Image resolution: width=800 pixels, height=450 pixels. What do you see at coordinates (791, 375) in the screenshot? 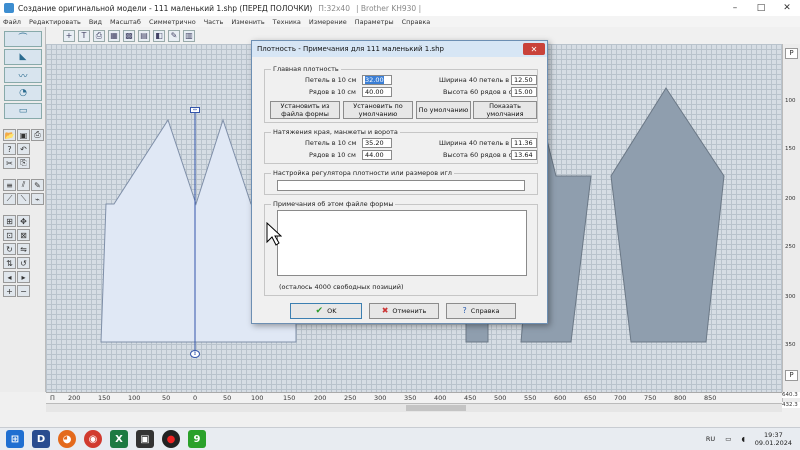
I see `right-p-button-bottom: P` at bounding box center [791, 375].